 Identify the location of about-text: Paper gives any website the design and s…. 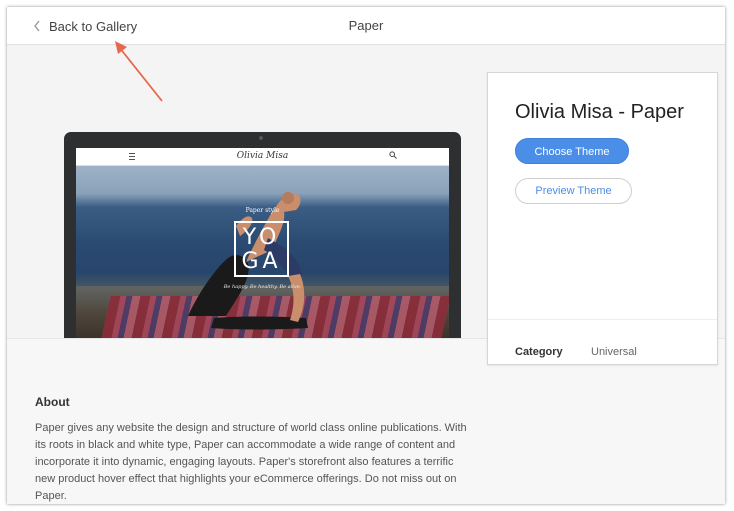
(251, 462).